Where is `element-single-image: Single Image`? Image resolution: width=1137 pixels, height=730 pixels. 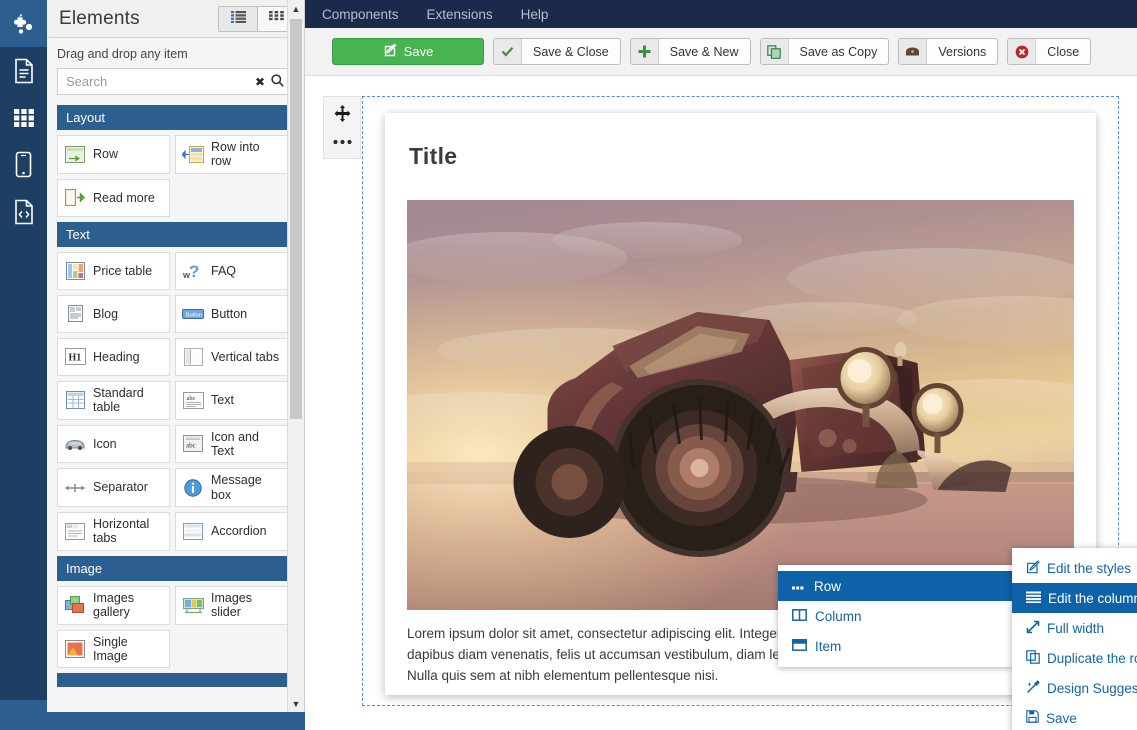
element-single-image: Single Image is located at coordinates (113, 649).